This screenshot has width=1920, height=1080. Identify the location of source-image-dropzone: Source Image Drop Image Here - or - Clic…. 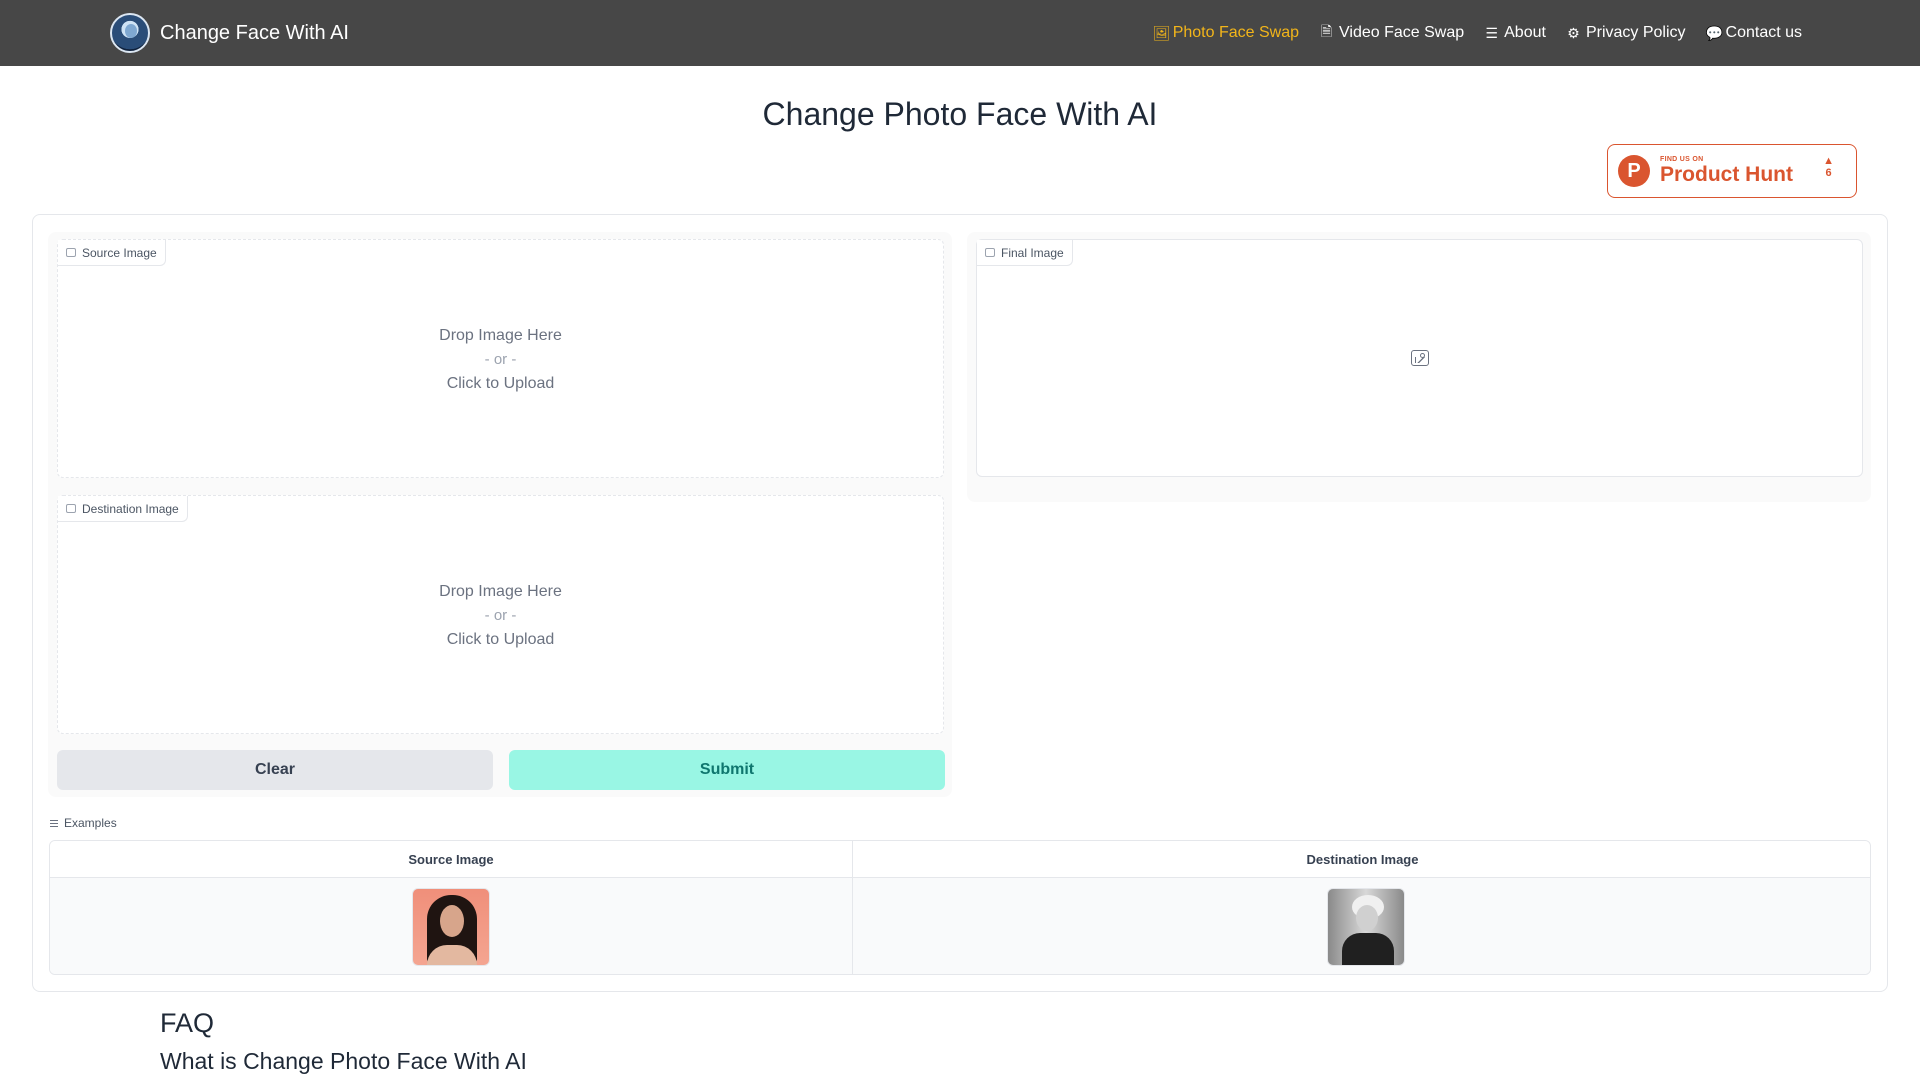
(500, 358).